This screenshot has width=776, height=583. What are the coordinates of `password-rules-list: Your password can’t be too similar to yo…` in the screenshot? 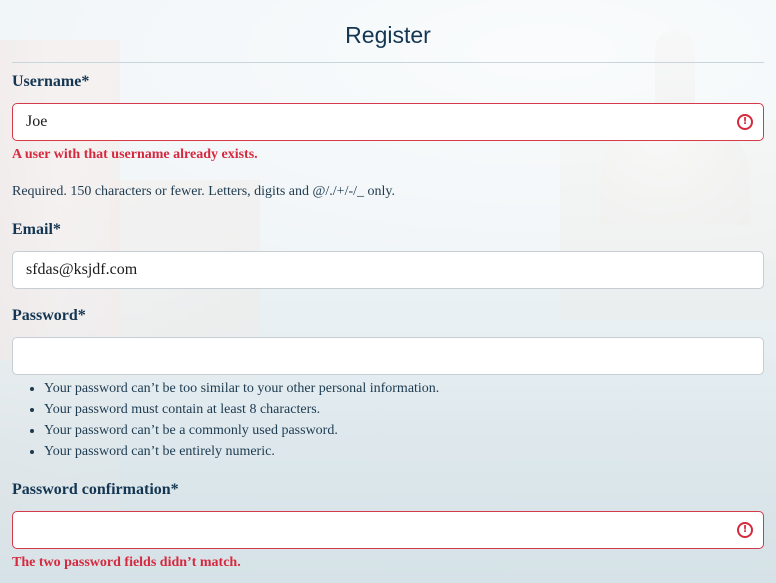 It's located at (225, 420).